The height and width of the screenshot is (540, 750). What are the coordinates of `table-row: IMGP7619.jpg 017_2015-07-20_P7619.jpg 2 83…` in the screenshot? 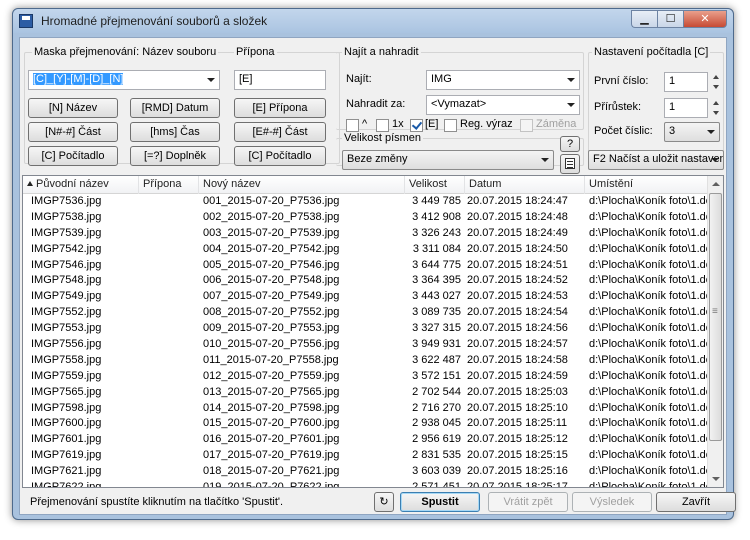 It's located at (366, 456).